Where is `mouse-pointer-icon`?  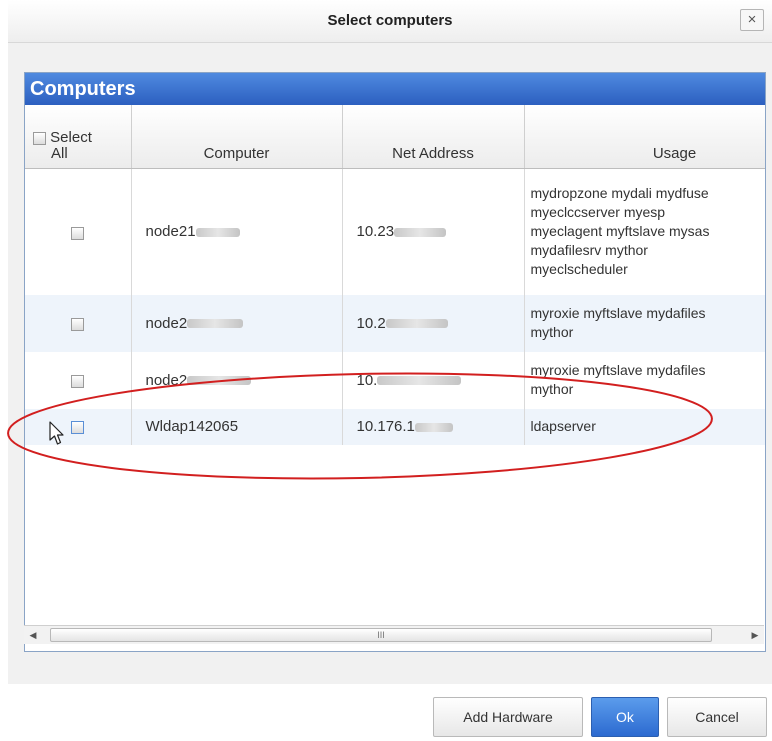
mouse-pointer-icon is located at coordinates (56, 433).